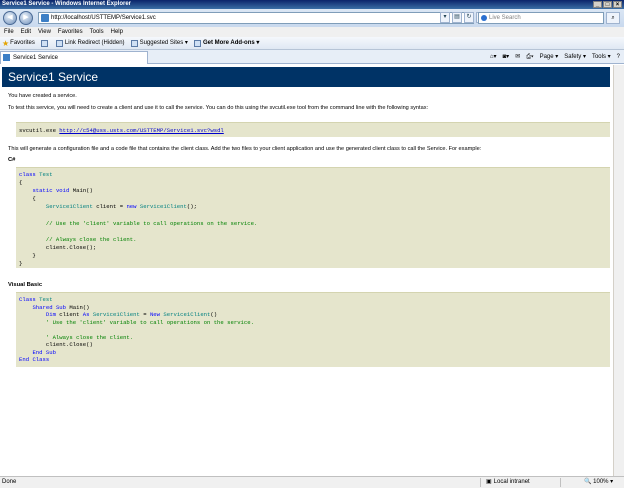  Describe the element at coordinates (22, 43) in the screenshot. I see `favorites-label: Favorites` at that location.